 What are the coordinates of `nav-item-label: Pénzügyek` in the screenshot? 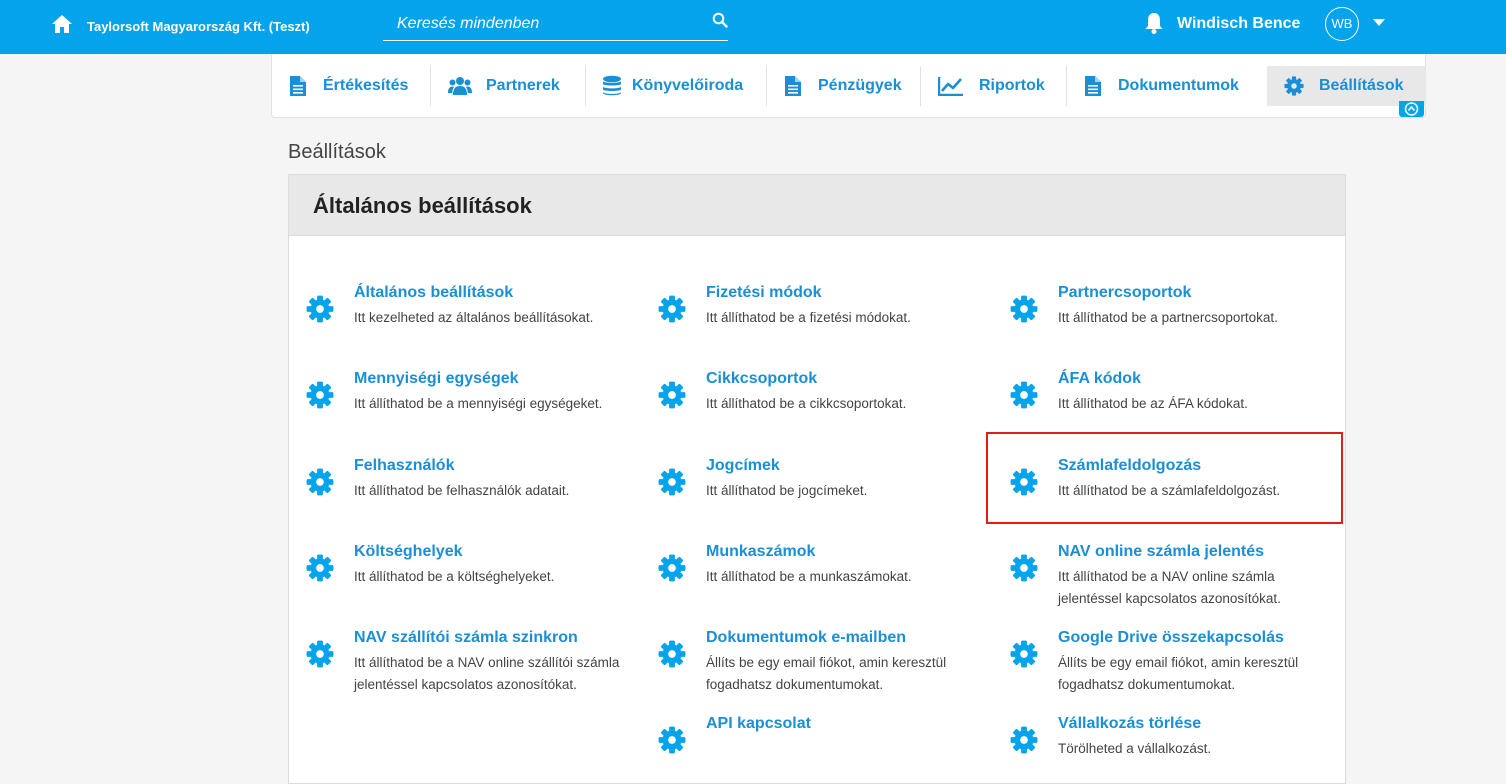 It's located at (860, 85).